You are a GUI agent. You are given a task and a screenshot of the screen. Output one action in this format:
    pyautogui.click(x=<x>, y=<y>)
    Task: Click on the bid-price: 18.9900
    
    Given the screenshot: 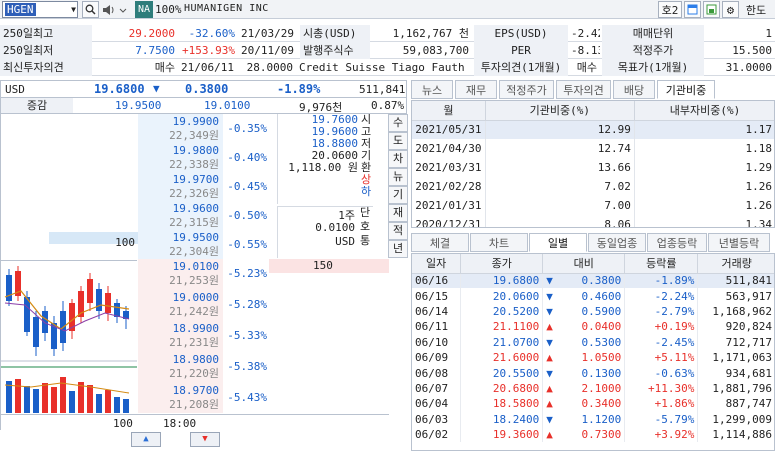 What is the action you would take?
    pyautogui.click(x=179, y=329)
    